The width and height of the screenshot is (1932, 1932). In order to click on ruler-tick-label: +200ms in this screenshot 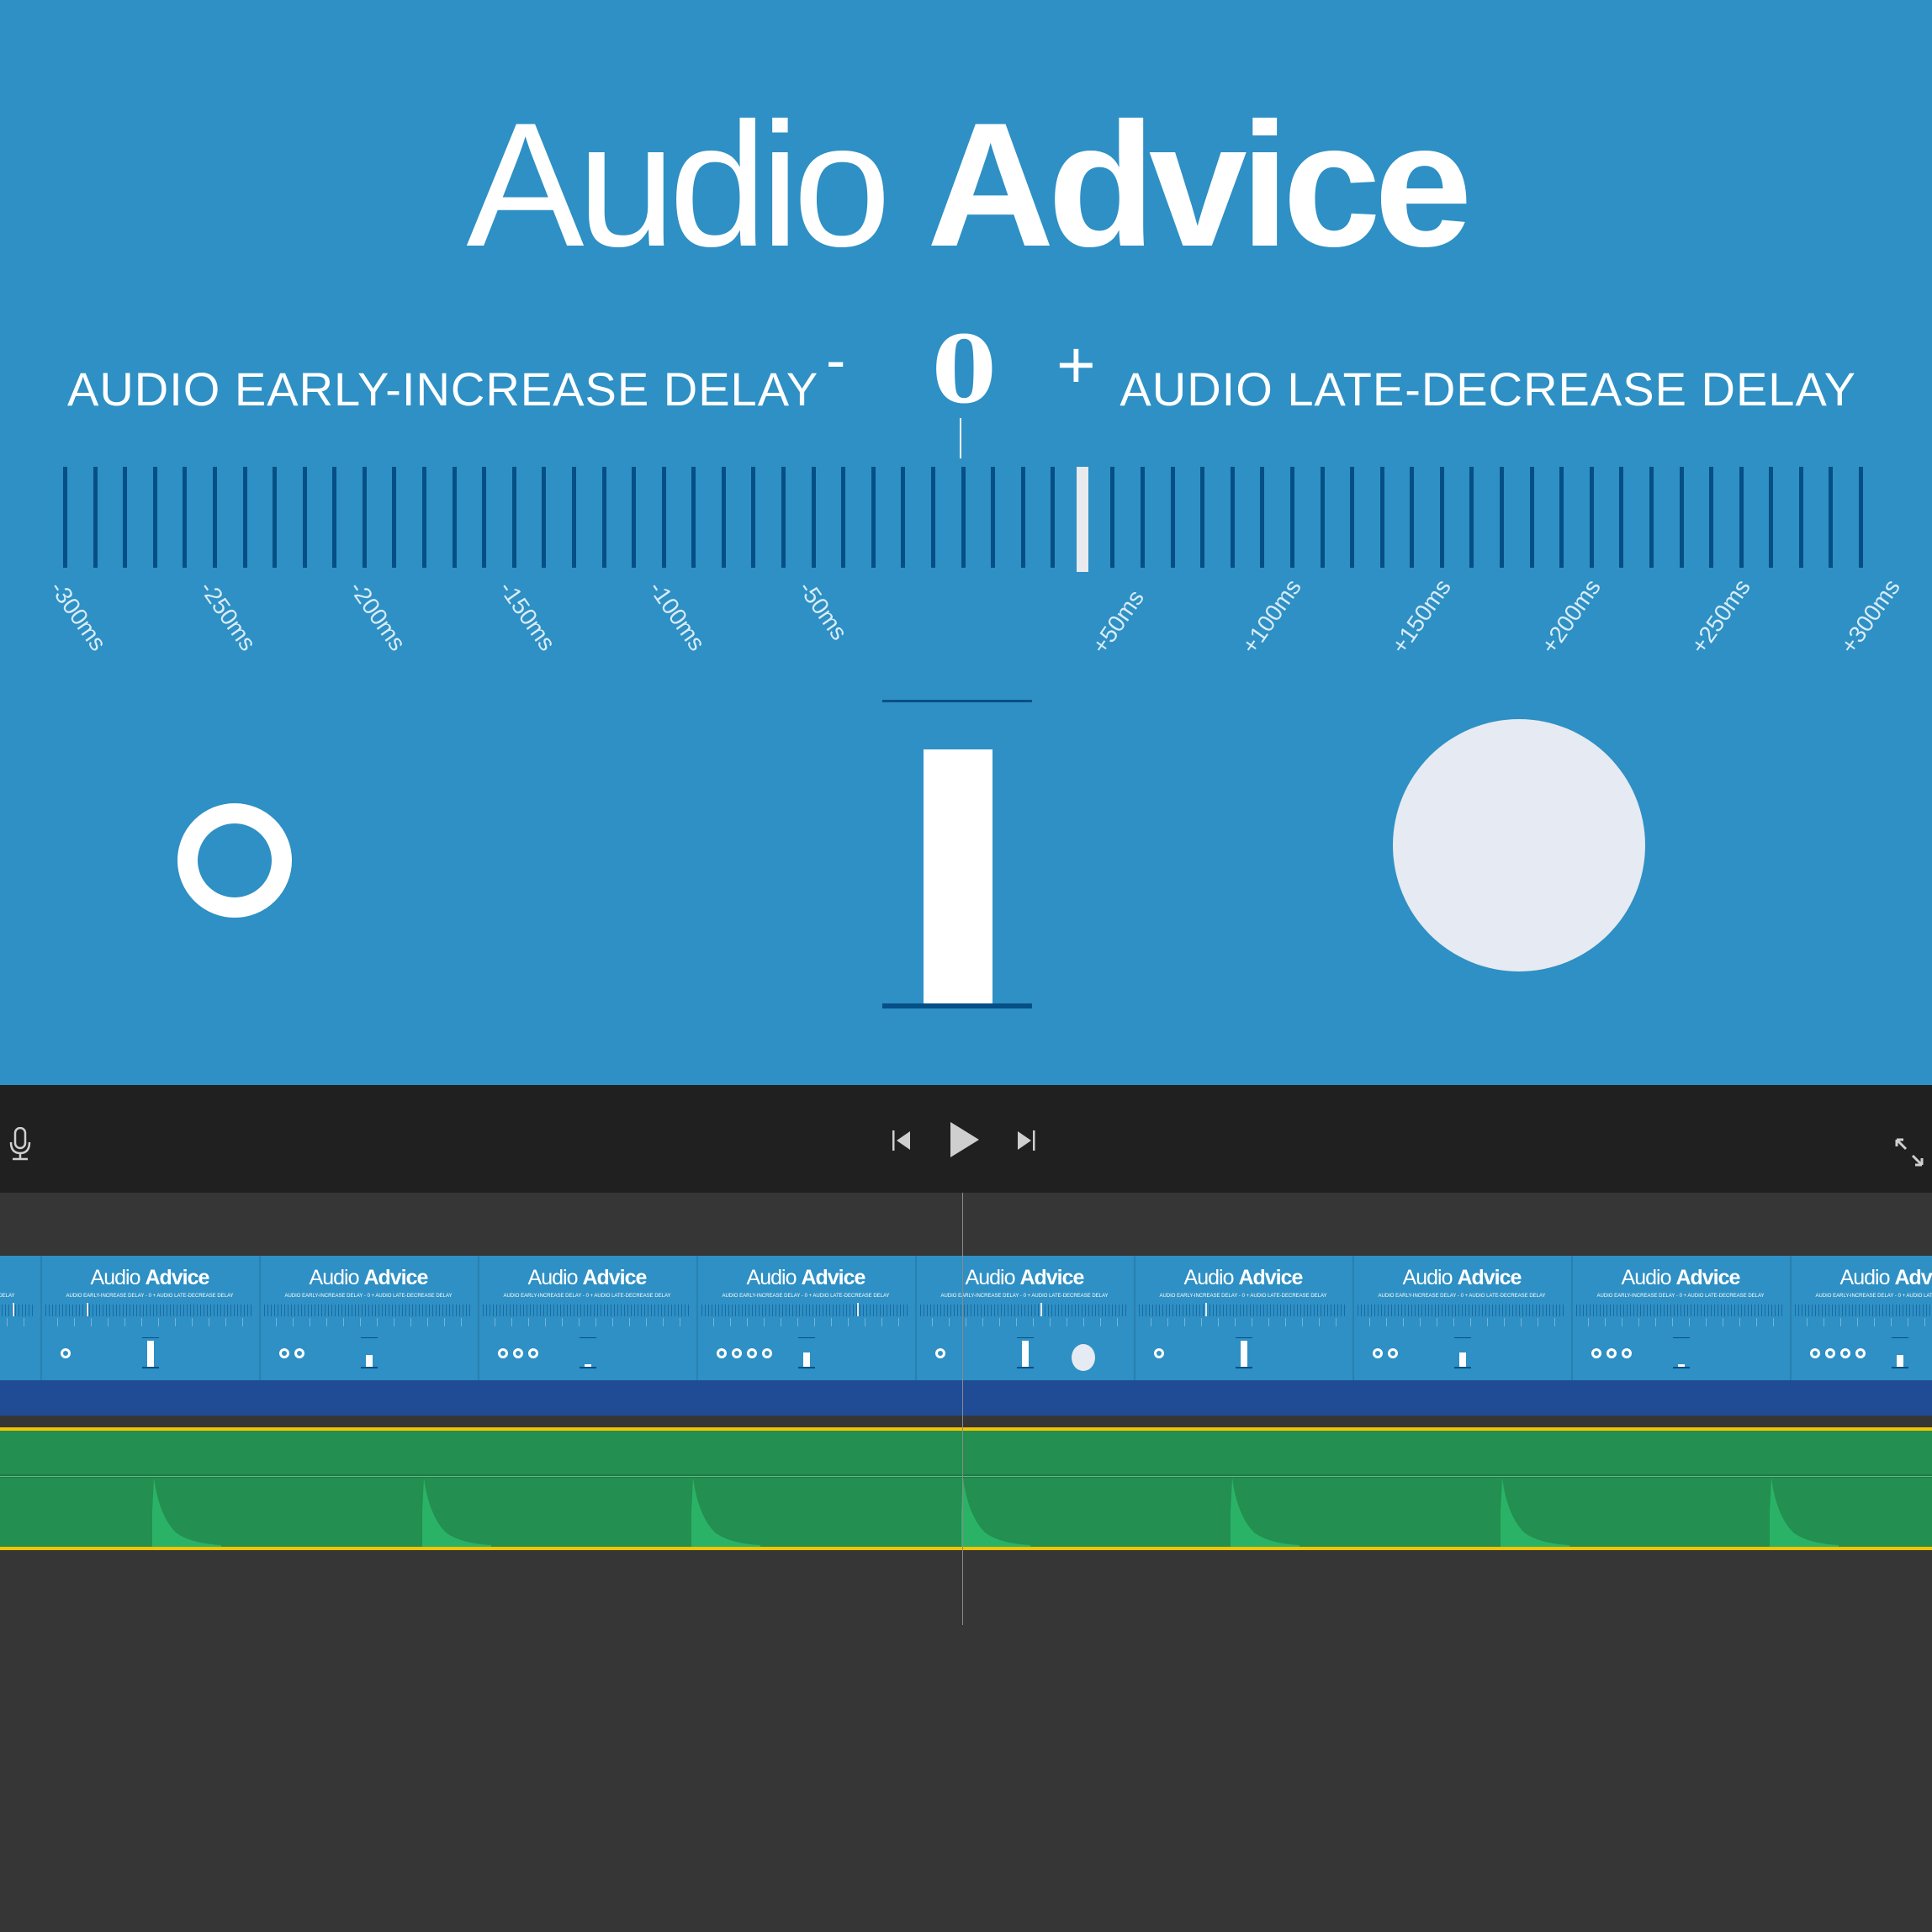, I will do `click(1571, 616)`.